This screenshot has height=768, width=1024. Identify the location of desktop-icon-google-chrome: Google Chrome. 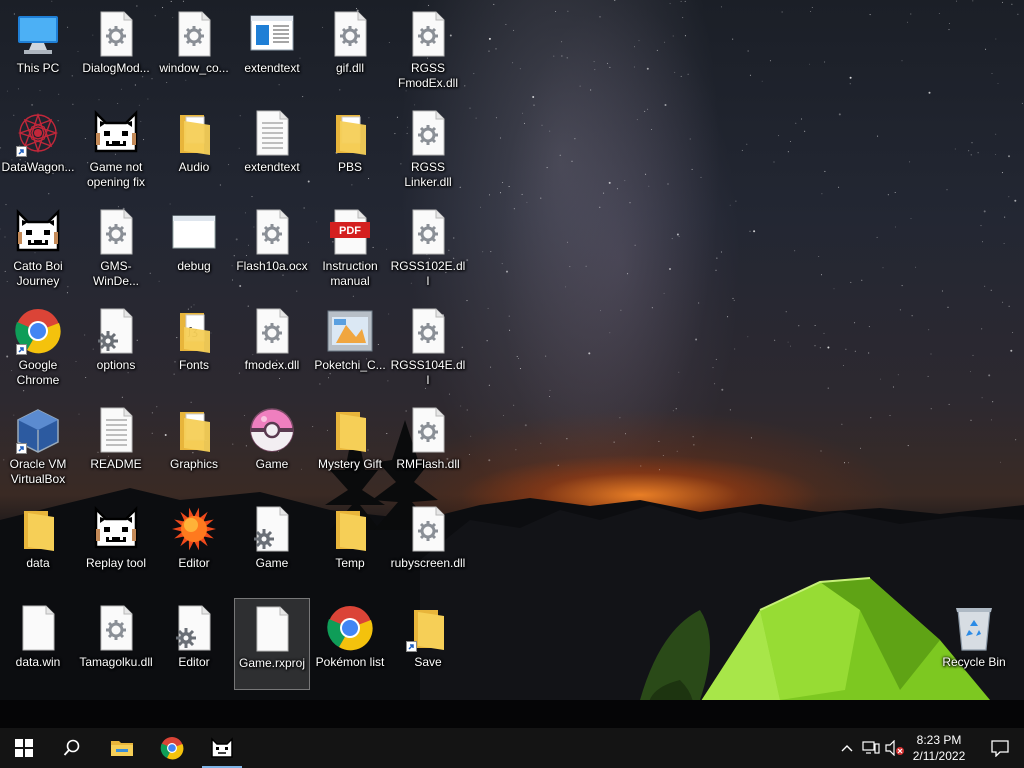
(38, 347).